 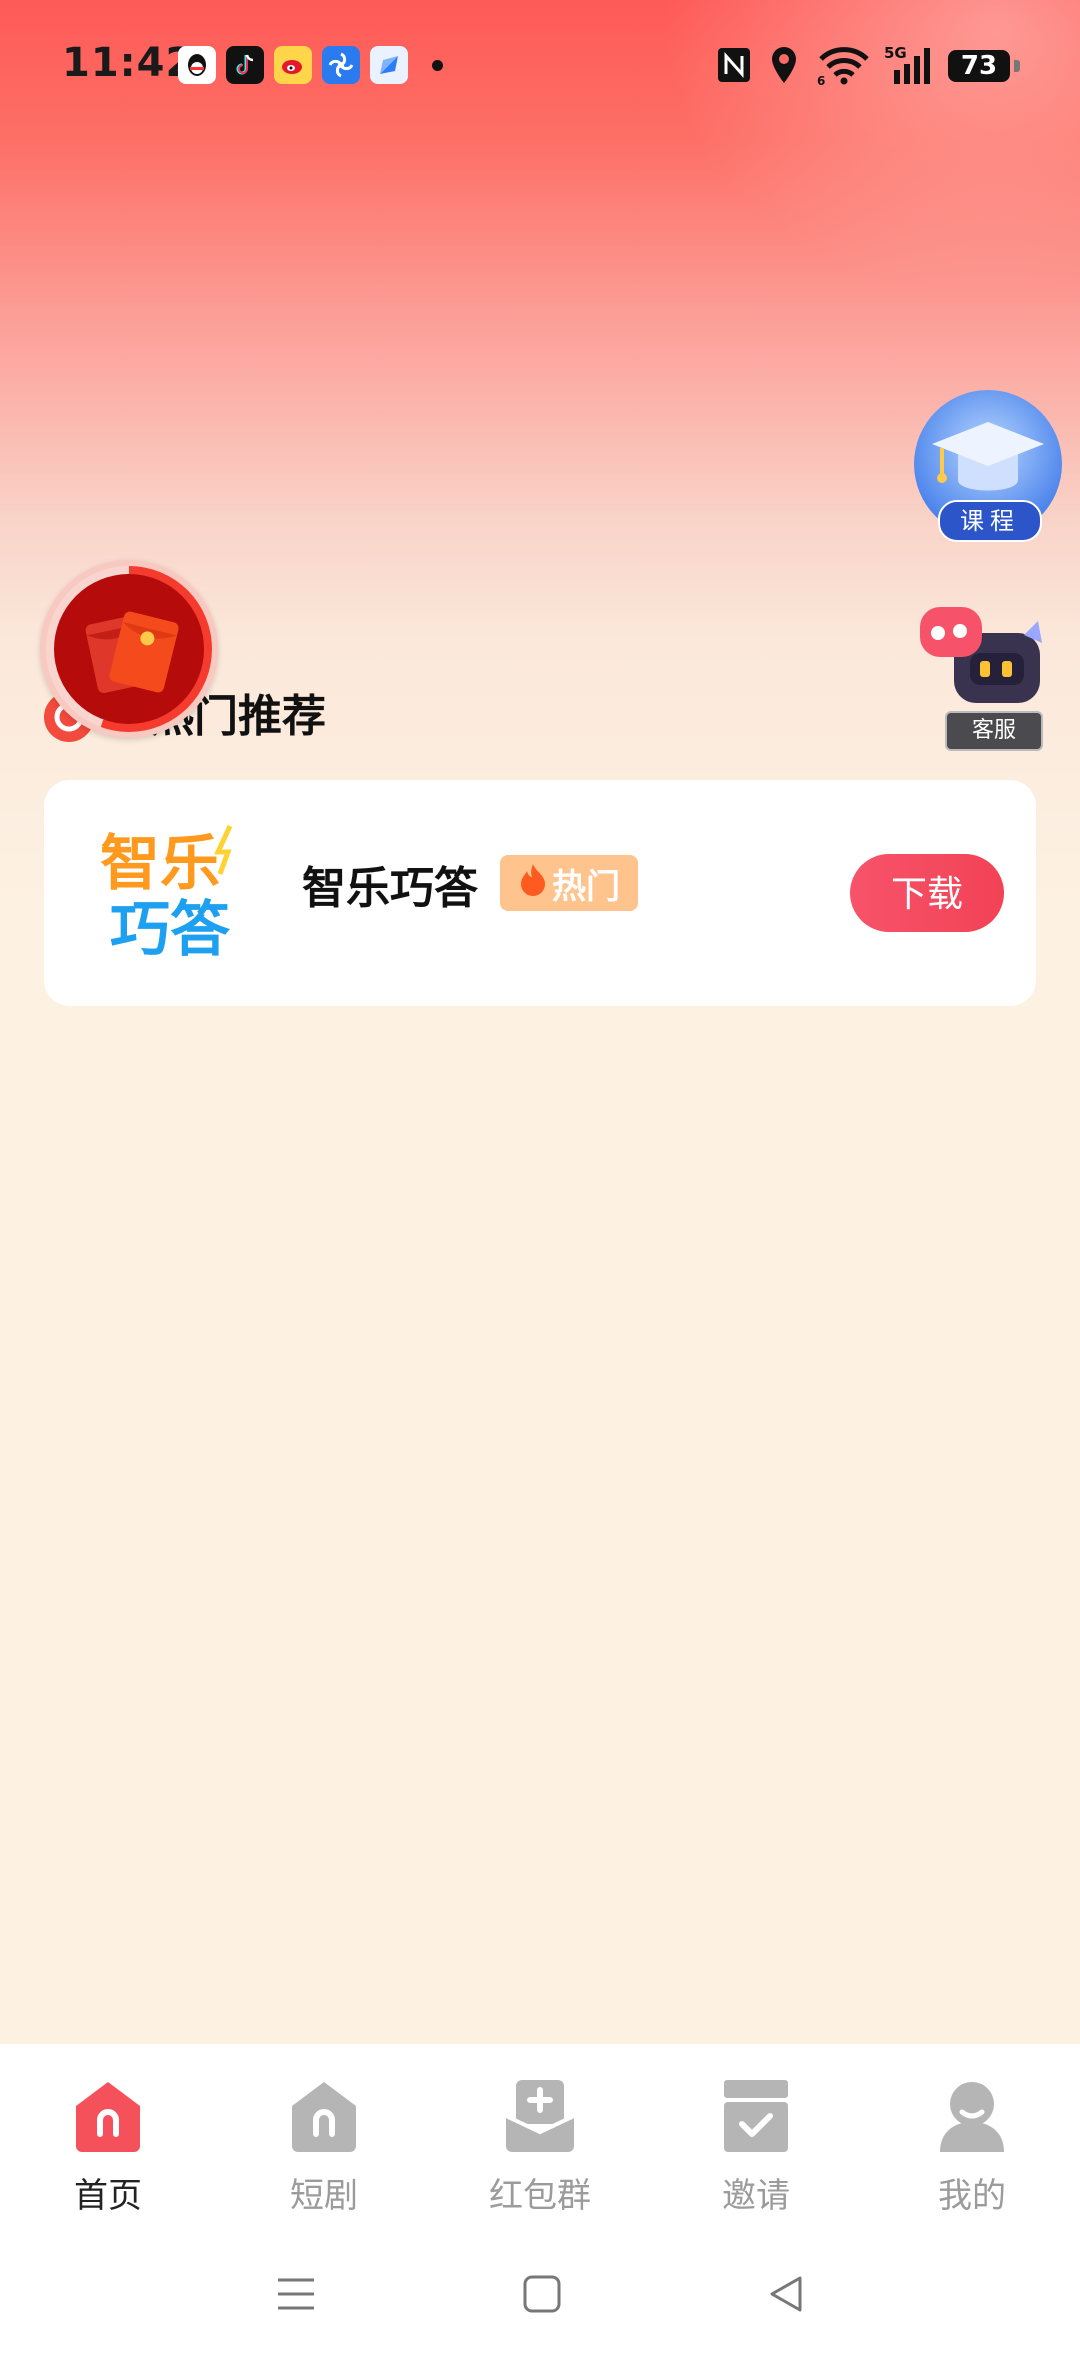 I want to click on nav-label-red-packet-group: 红包群, so click(x=540, y=2196).